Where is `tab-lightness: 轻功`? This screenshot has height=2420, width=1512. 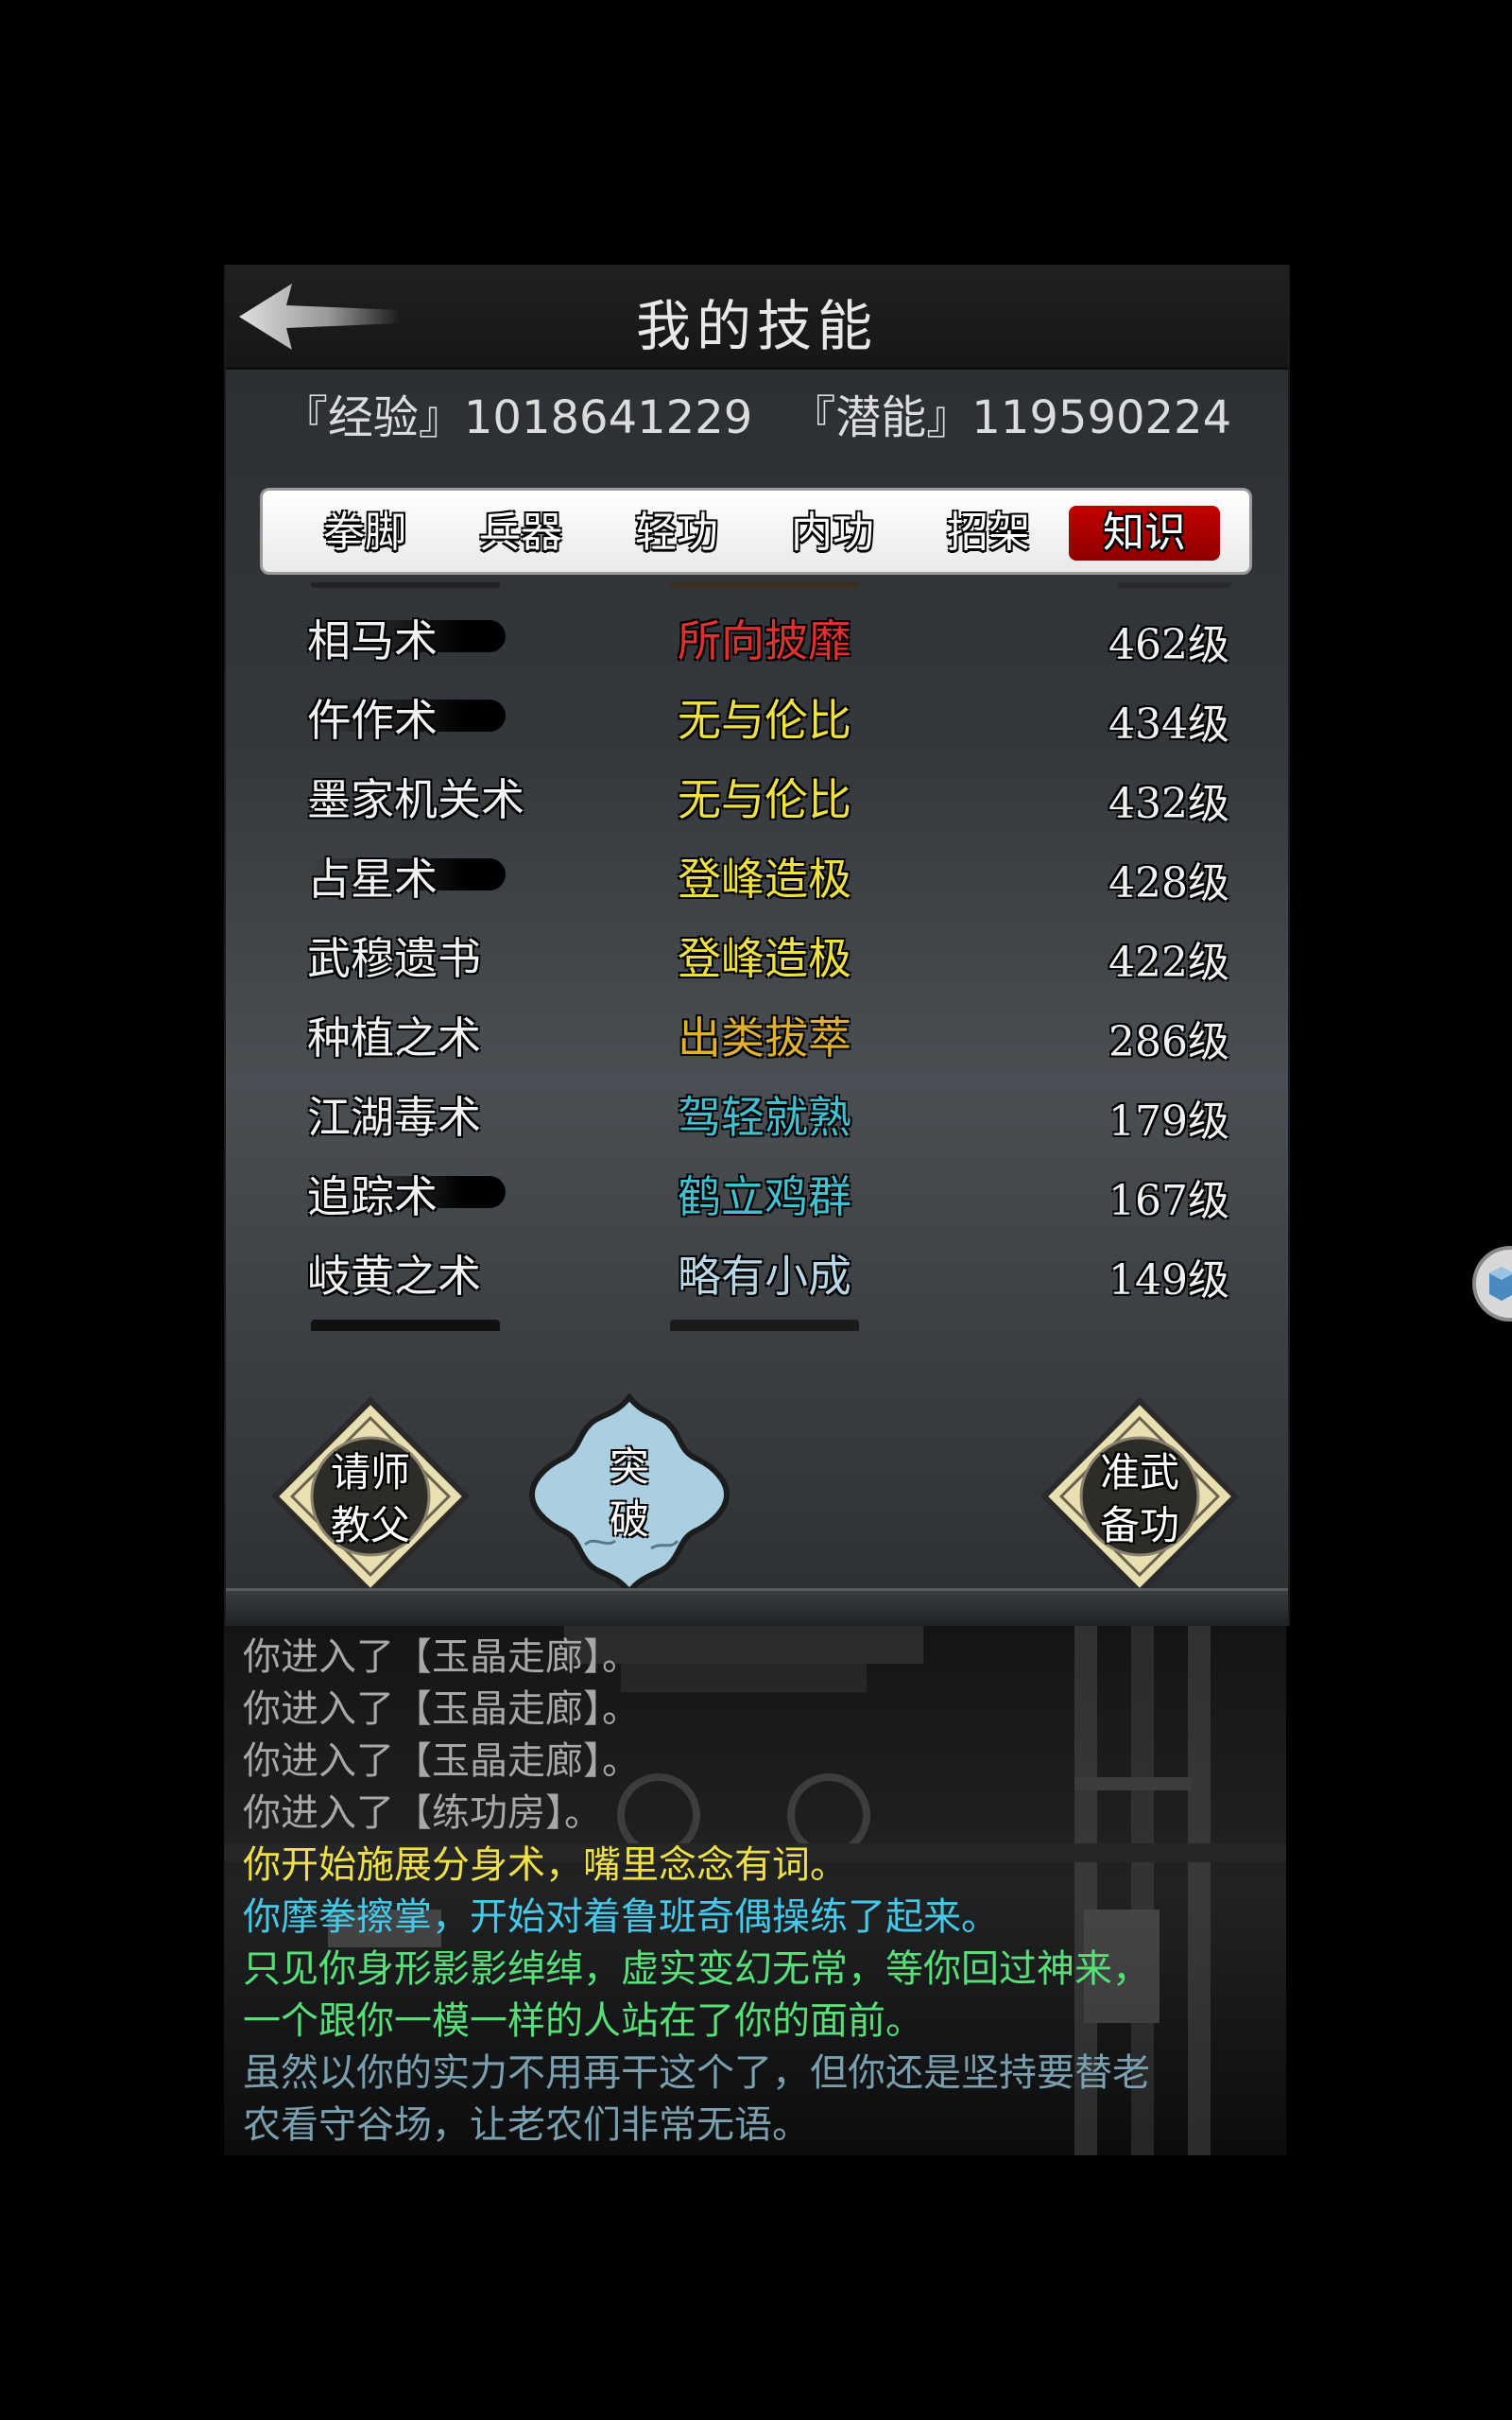 tab-lightness: 轻功 is located at coordinates (676, 533).